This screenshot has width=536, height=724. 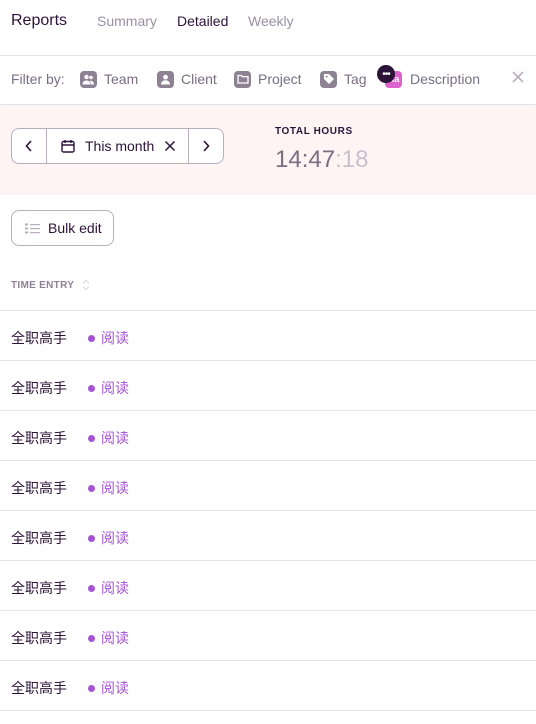 What do you see at coordinates (280, 79) in the screenshot?
I see `filter-project-label: Project` at bounding box center [280, 79].